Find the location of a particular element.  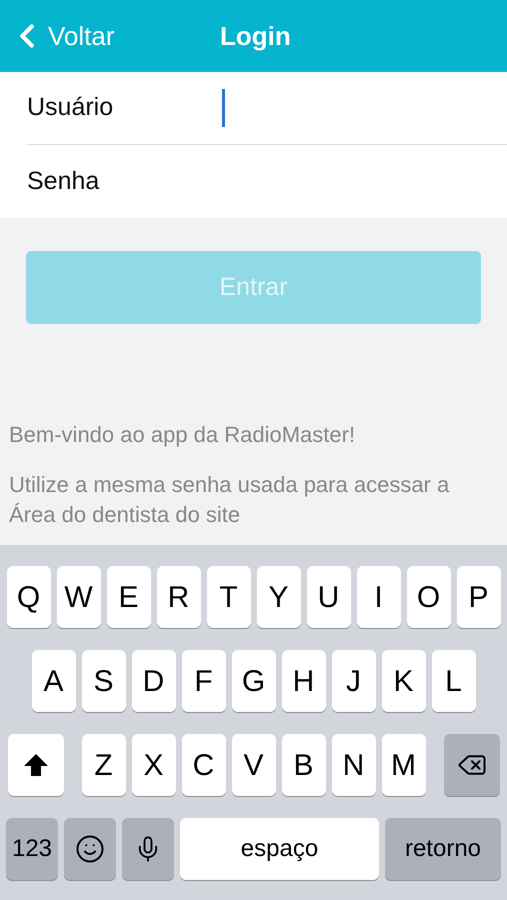

space-key: espaço is located at coordinates (279, 849).